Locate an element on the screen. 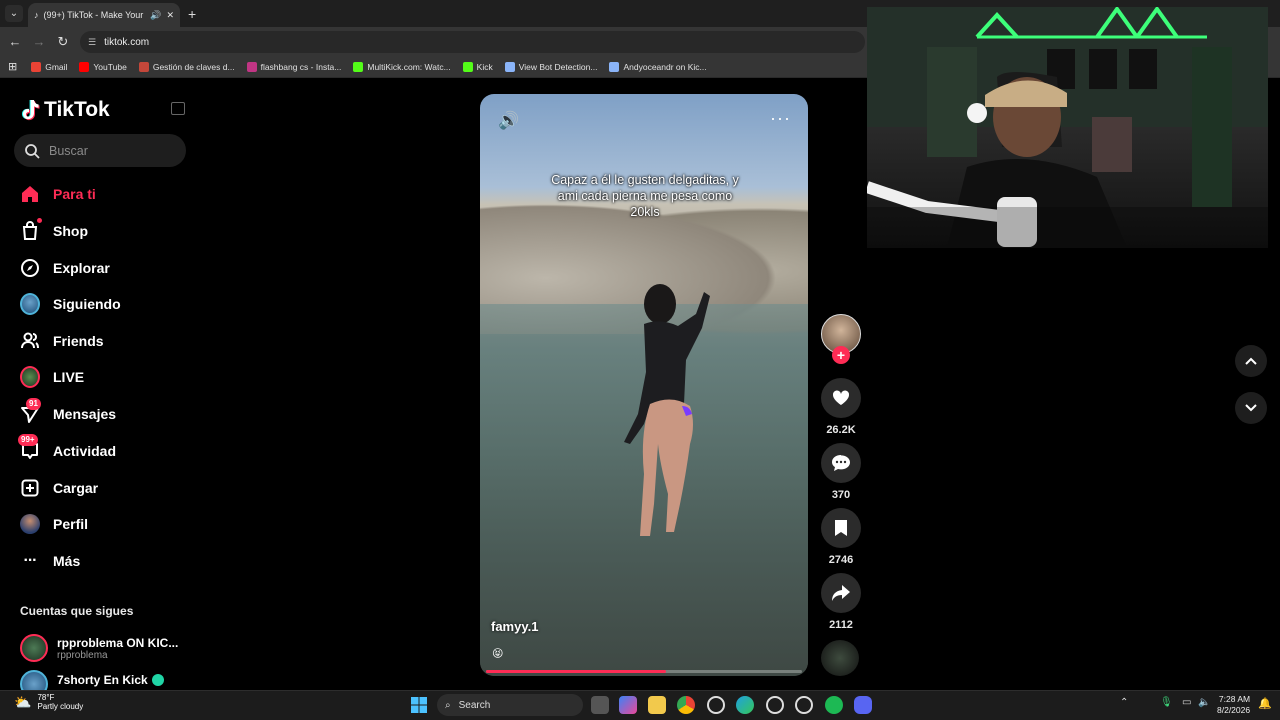  search-icon is located at coordinates (32, 151).